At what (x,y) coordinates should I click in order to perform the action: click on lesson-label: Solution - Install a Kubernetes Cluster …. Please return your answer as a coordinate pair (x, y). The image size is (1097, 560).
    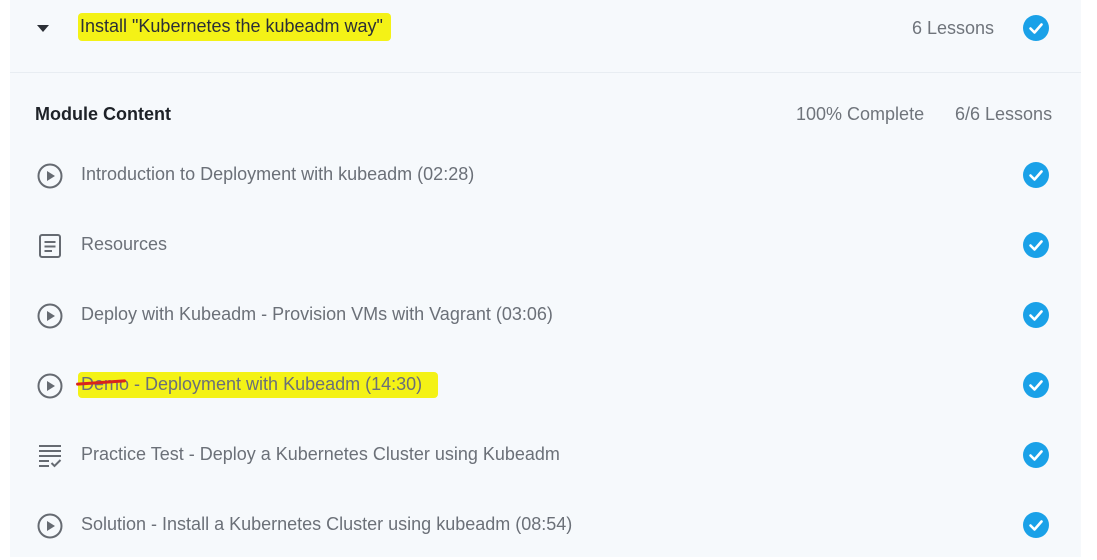
    Looking at the image, I should click on (326, 524).